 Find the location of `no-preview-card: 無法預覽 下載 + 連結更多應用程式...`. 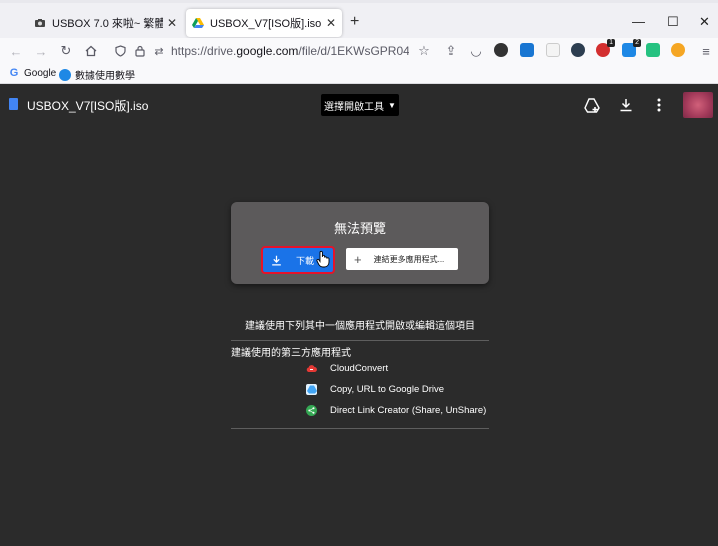

no-preview-card: 無法預覽 下載 + 連結更多應用程式... is located at coordinates (360, 243).